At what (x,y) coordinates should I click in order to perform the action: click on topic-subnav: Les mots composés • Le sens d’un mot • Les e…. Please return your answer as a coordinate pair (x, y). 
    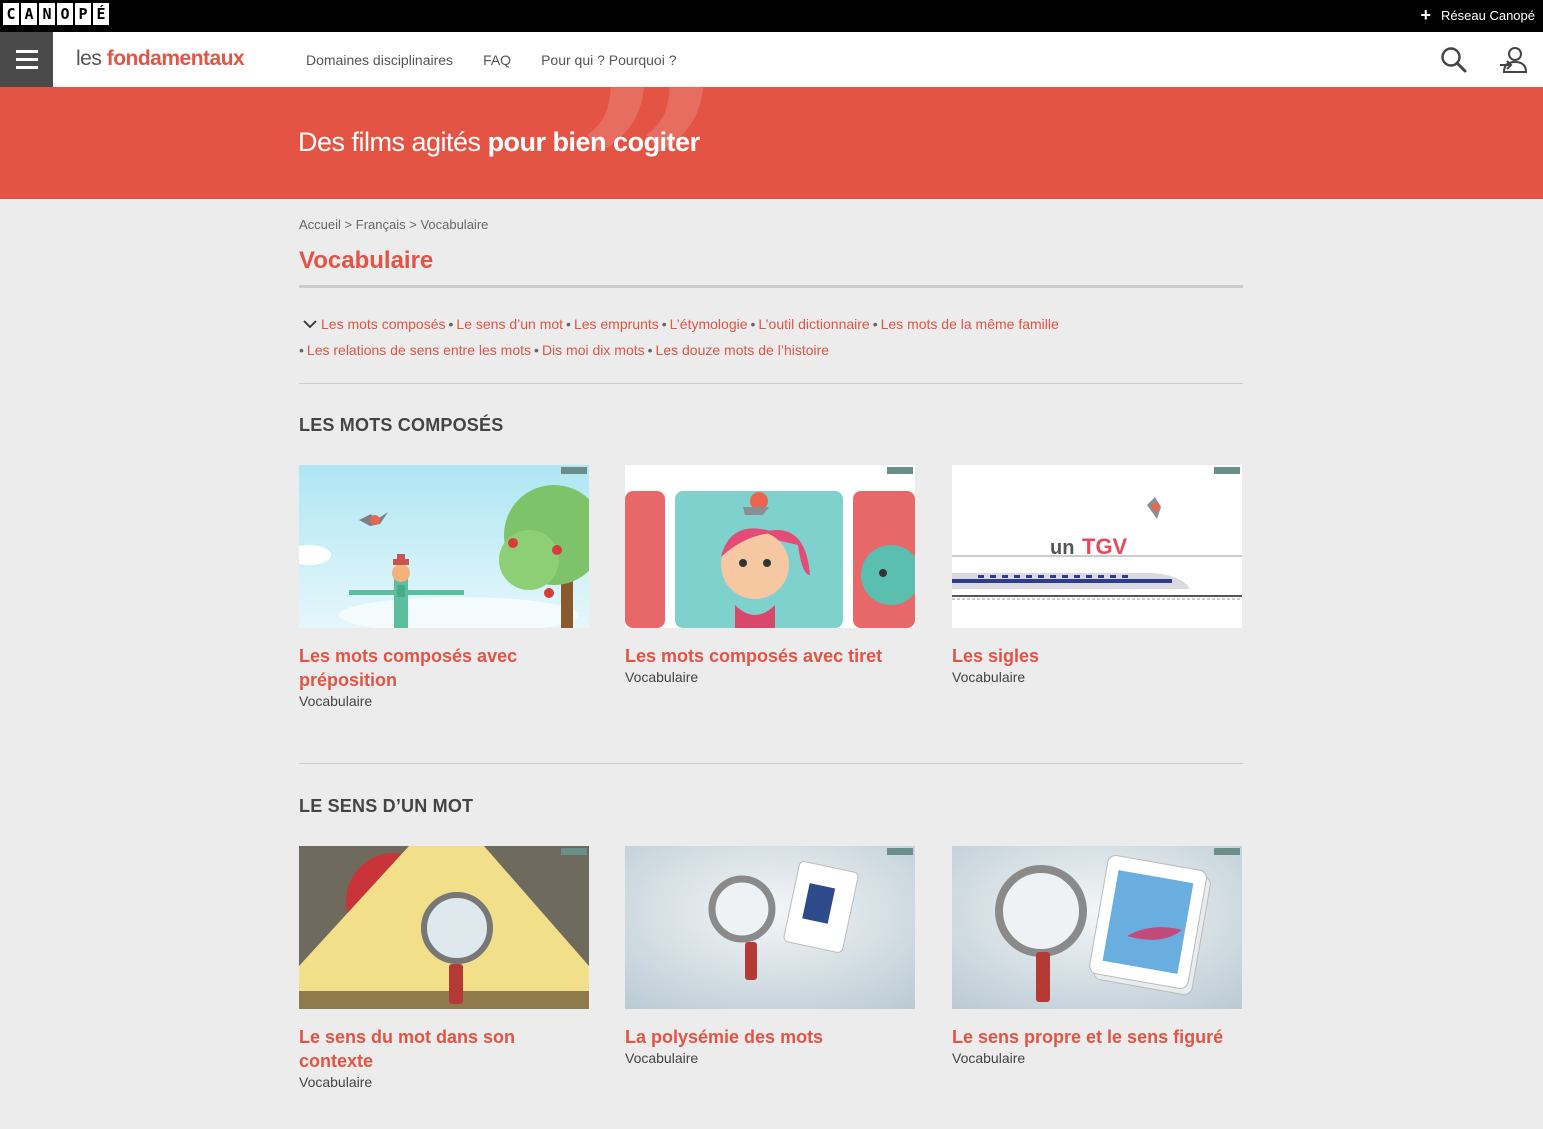
    Looking at the image, I should click on (771, 337).